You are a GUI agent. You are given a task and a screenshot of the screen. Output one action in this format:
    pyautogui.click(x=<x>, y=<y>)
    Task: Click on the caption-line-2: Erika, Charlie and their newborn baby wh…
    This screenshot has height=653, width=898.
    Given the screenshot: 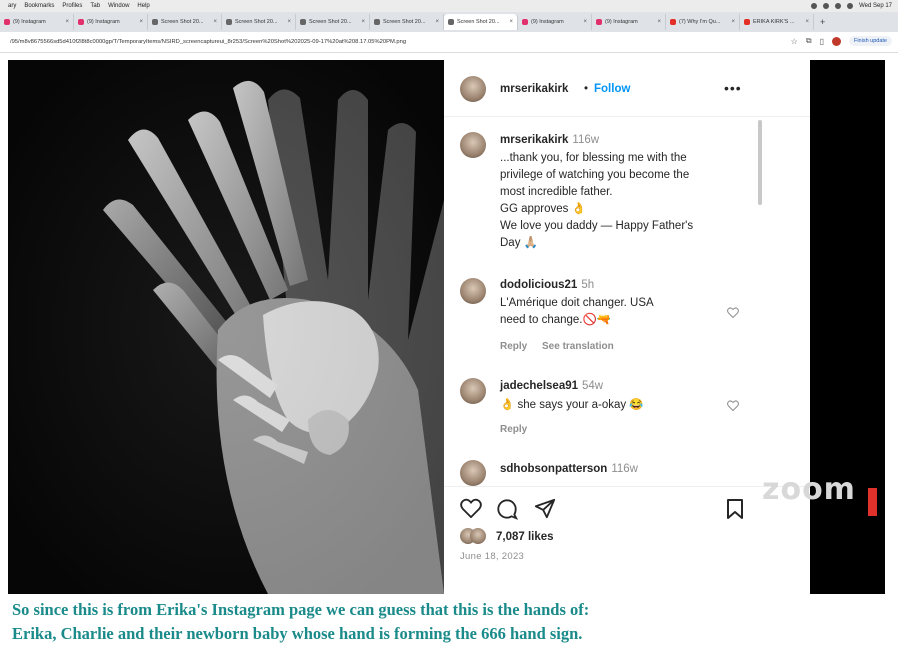 What is the action you would take?
    pyautogui.click(x=297, y=633)
    